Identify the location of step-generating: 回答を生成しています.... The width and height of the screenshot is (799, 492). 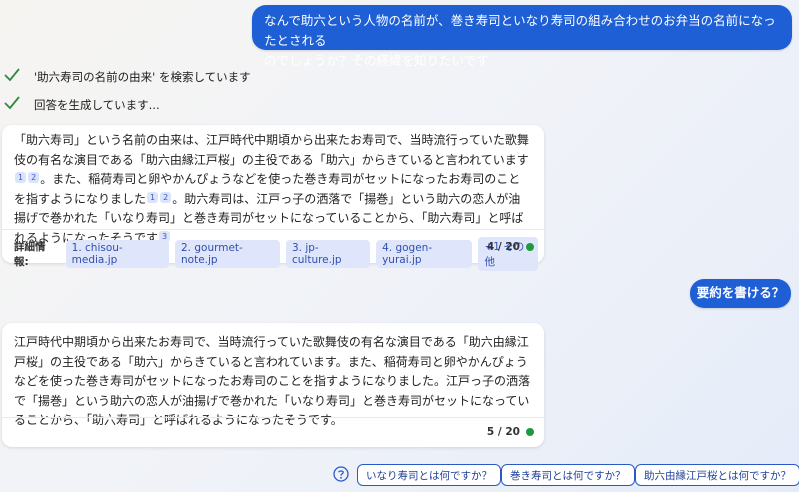
(82, 105).